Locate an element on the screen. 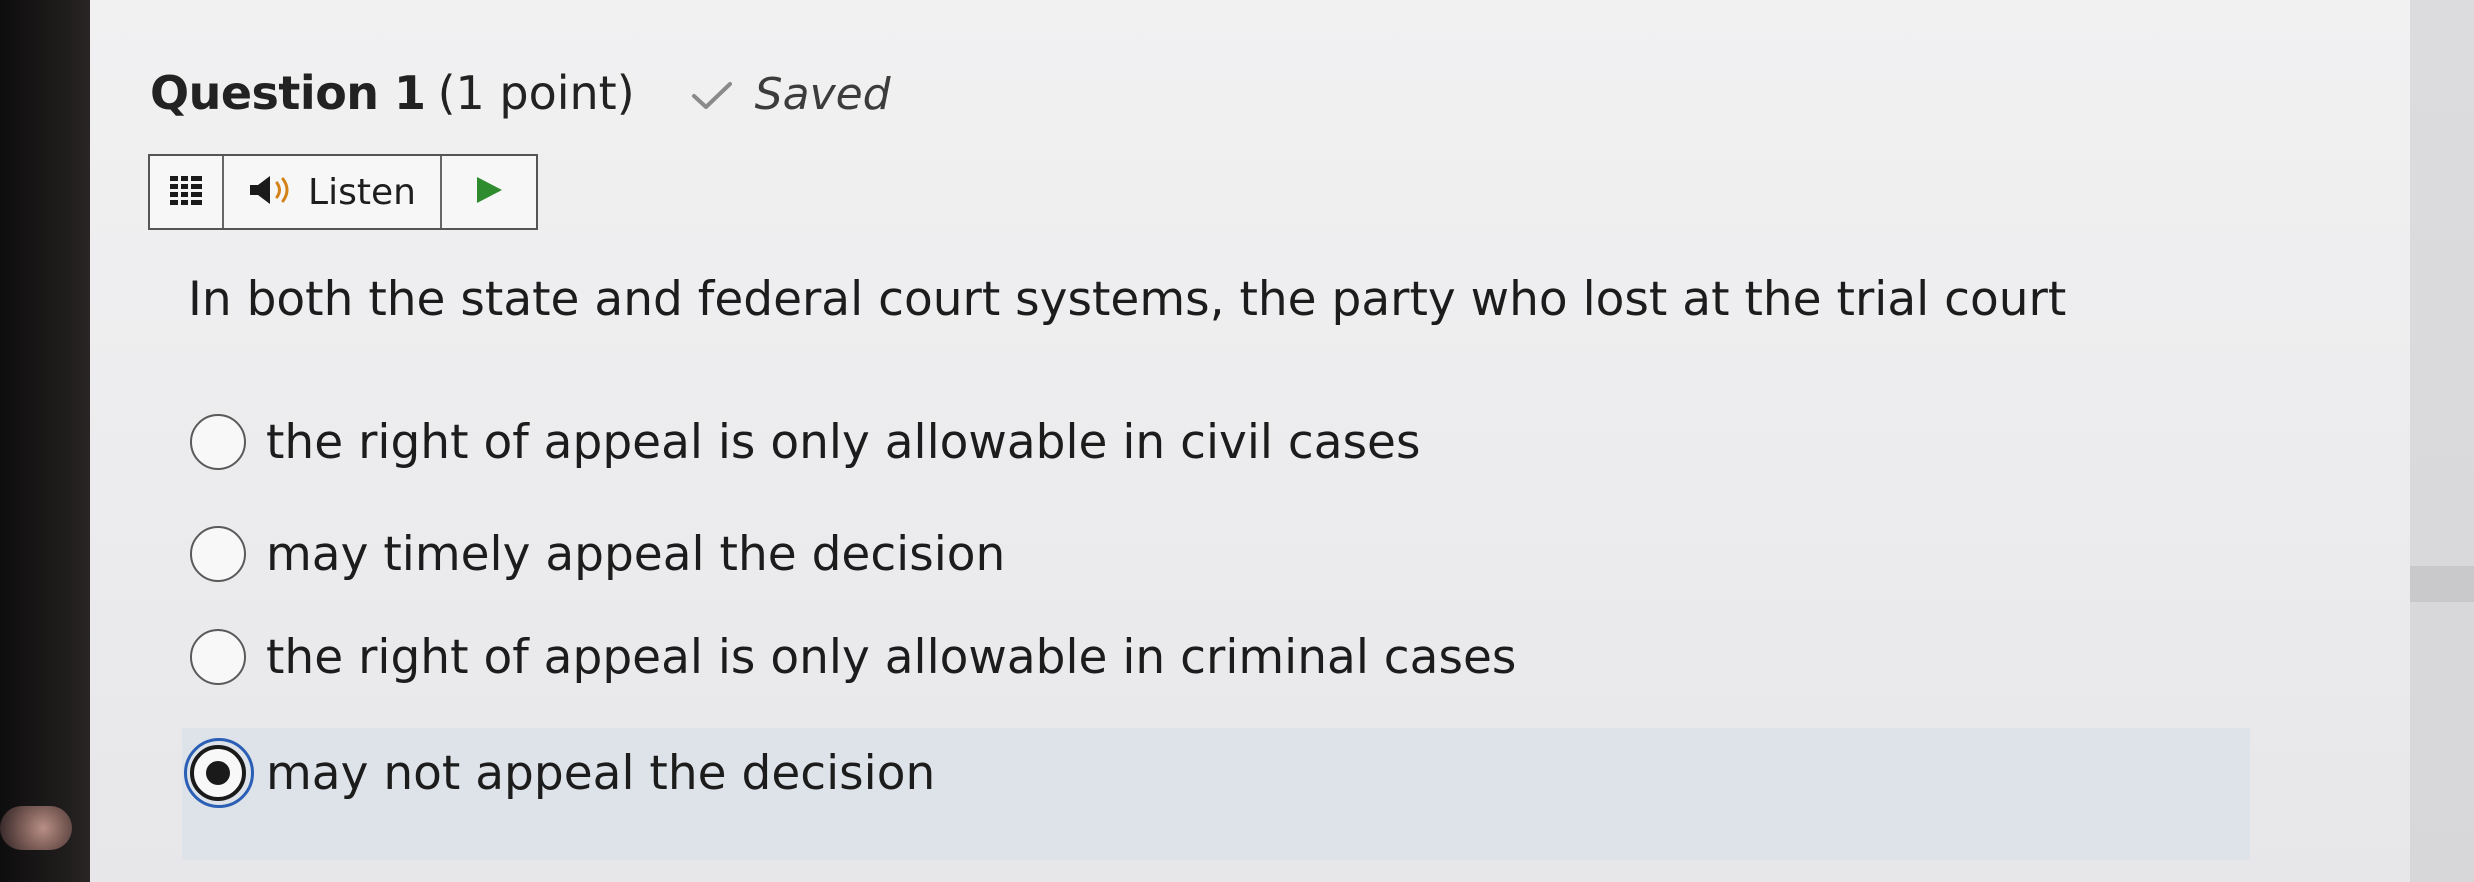 This screenshot has height=882, width=2474. answer-option-label-4: may not appeal the decision is located at coordinates (601, 773).